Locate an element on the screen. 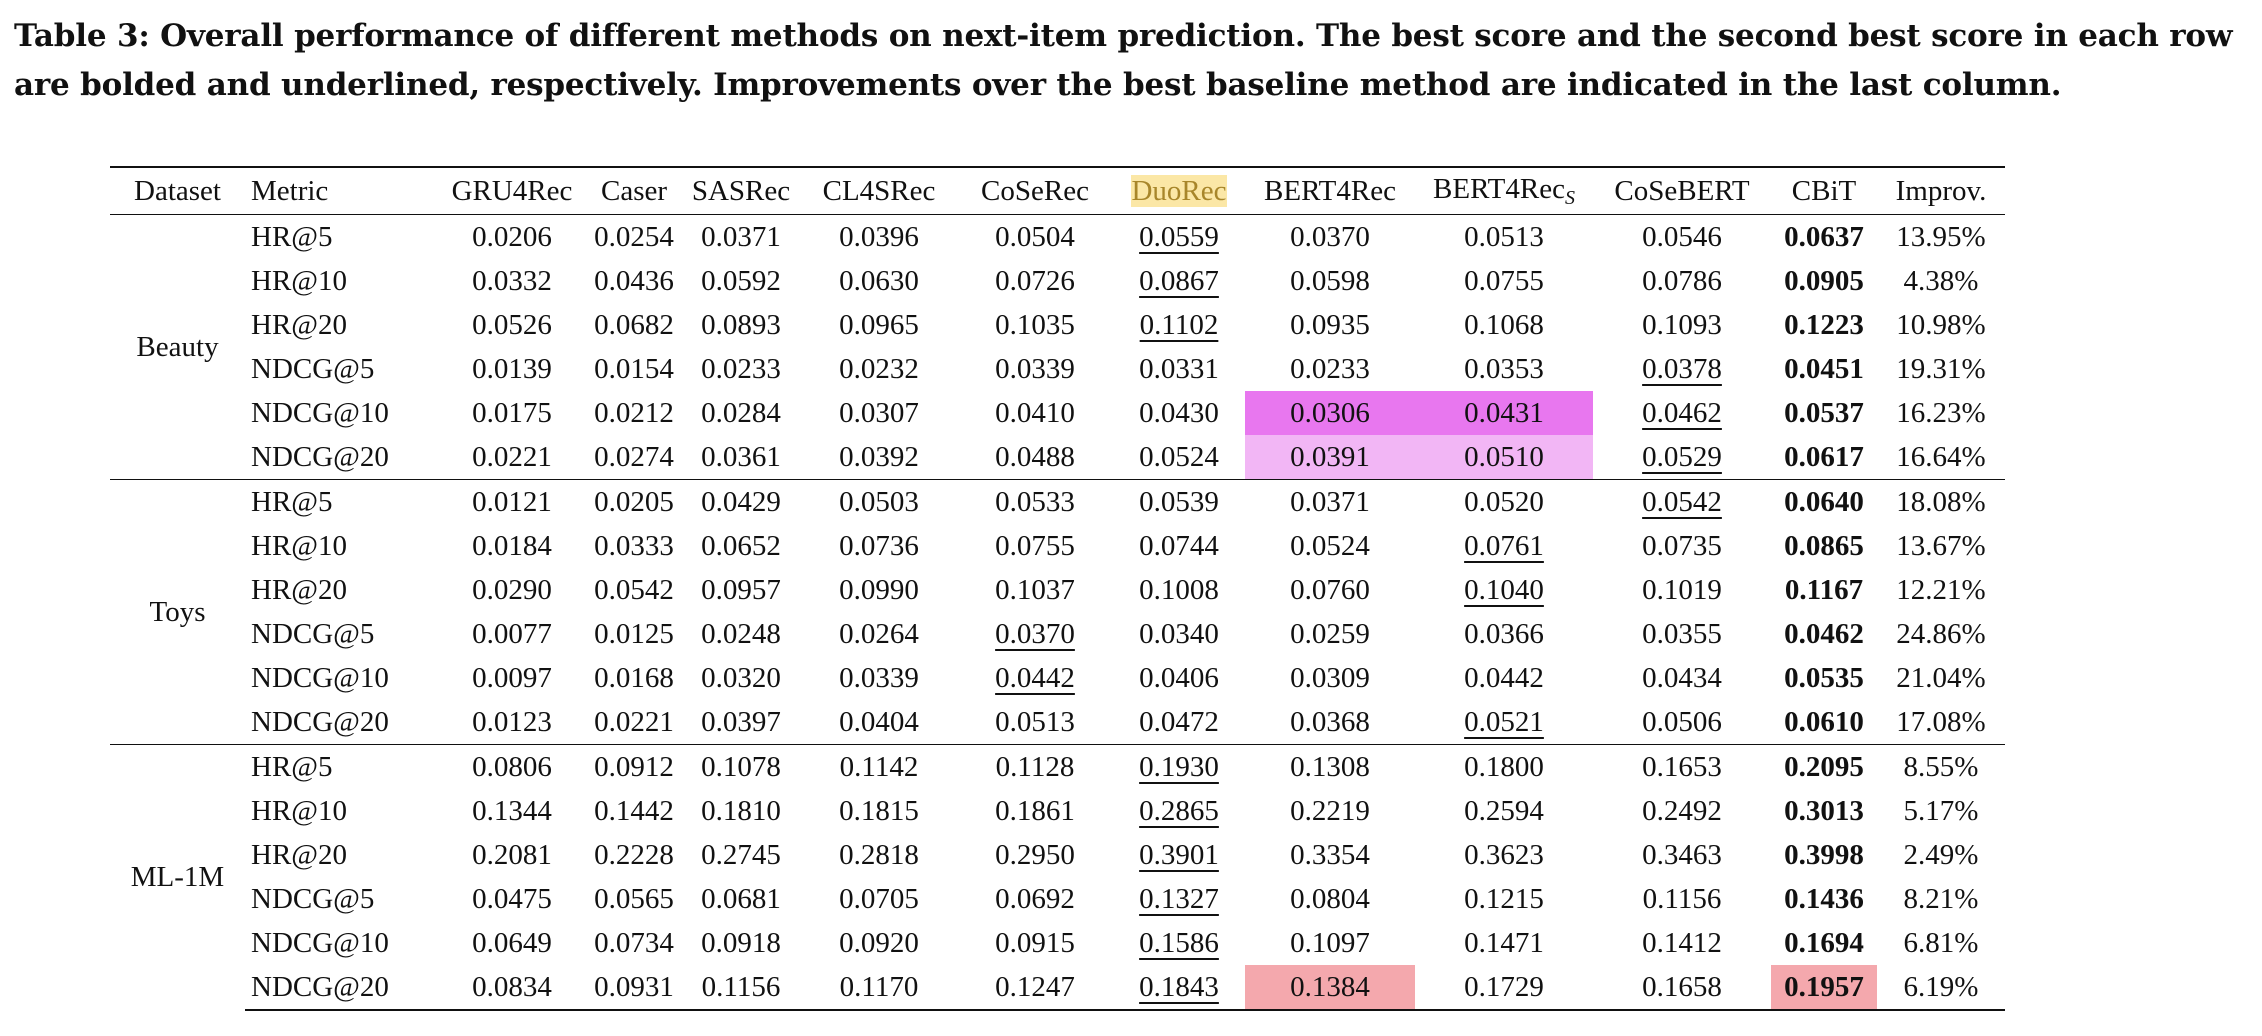 The width and height of the screenshot is (2262, 1036). cell-value: 0.0320 is located at coordinates (741, 677).